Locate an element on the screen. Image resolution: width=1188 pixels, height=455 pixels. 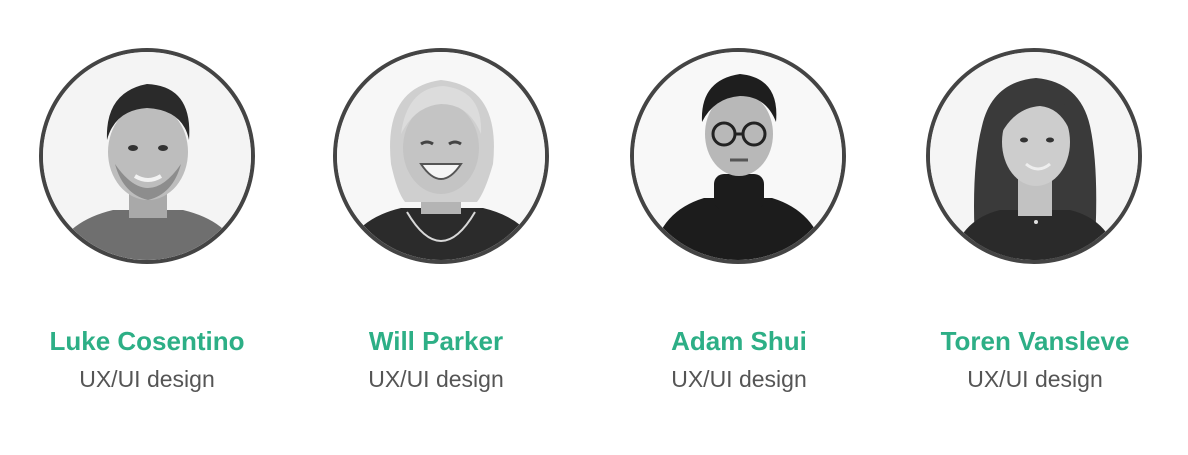
member-name: Will Parker is located at coordinates (436, 341).